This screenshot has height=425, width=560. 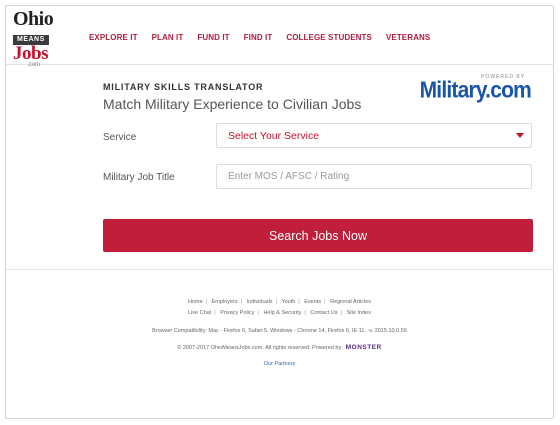 What do you see at coordinates (374, 176) in the screenshot?
I see `job-title-input` at bounding box center [374, 176].